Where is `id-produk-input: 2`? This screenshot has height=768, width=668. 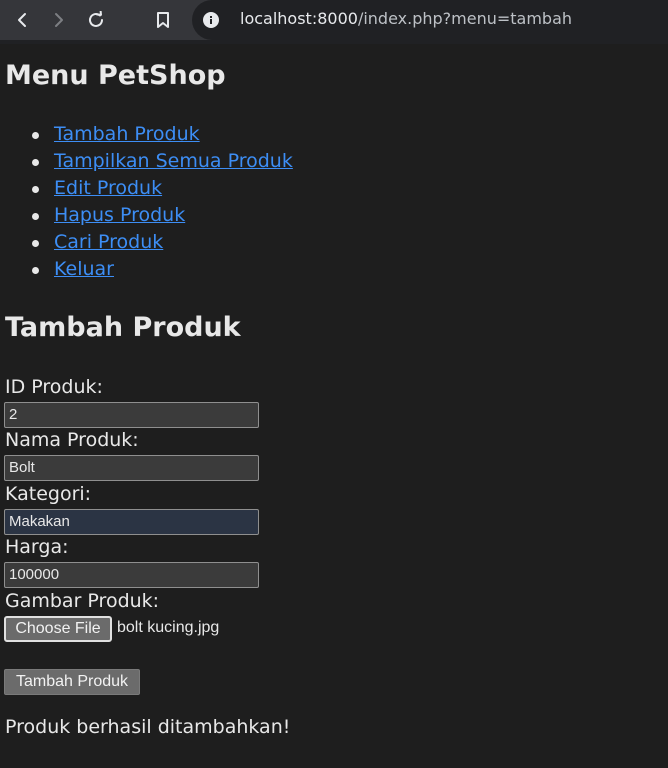 id-produk-input: 2 is located at coordinates (131, 415).